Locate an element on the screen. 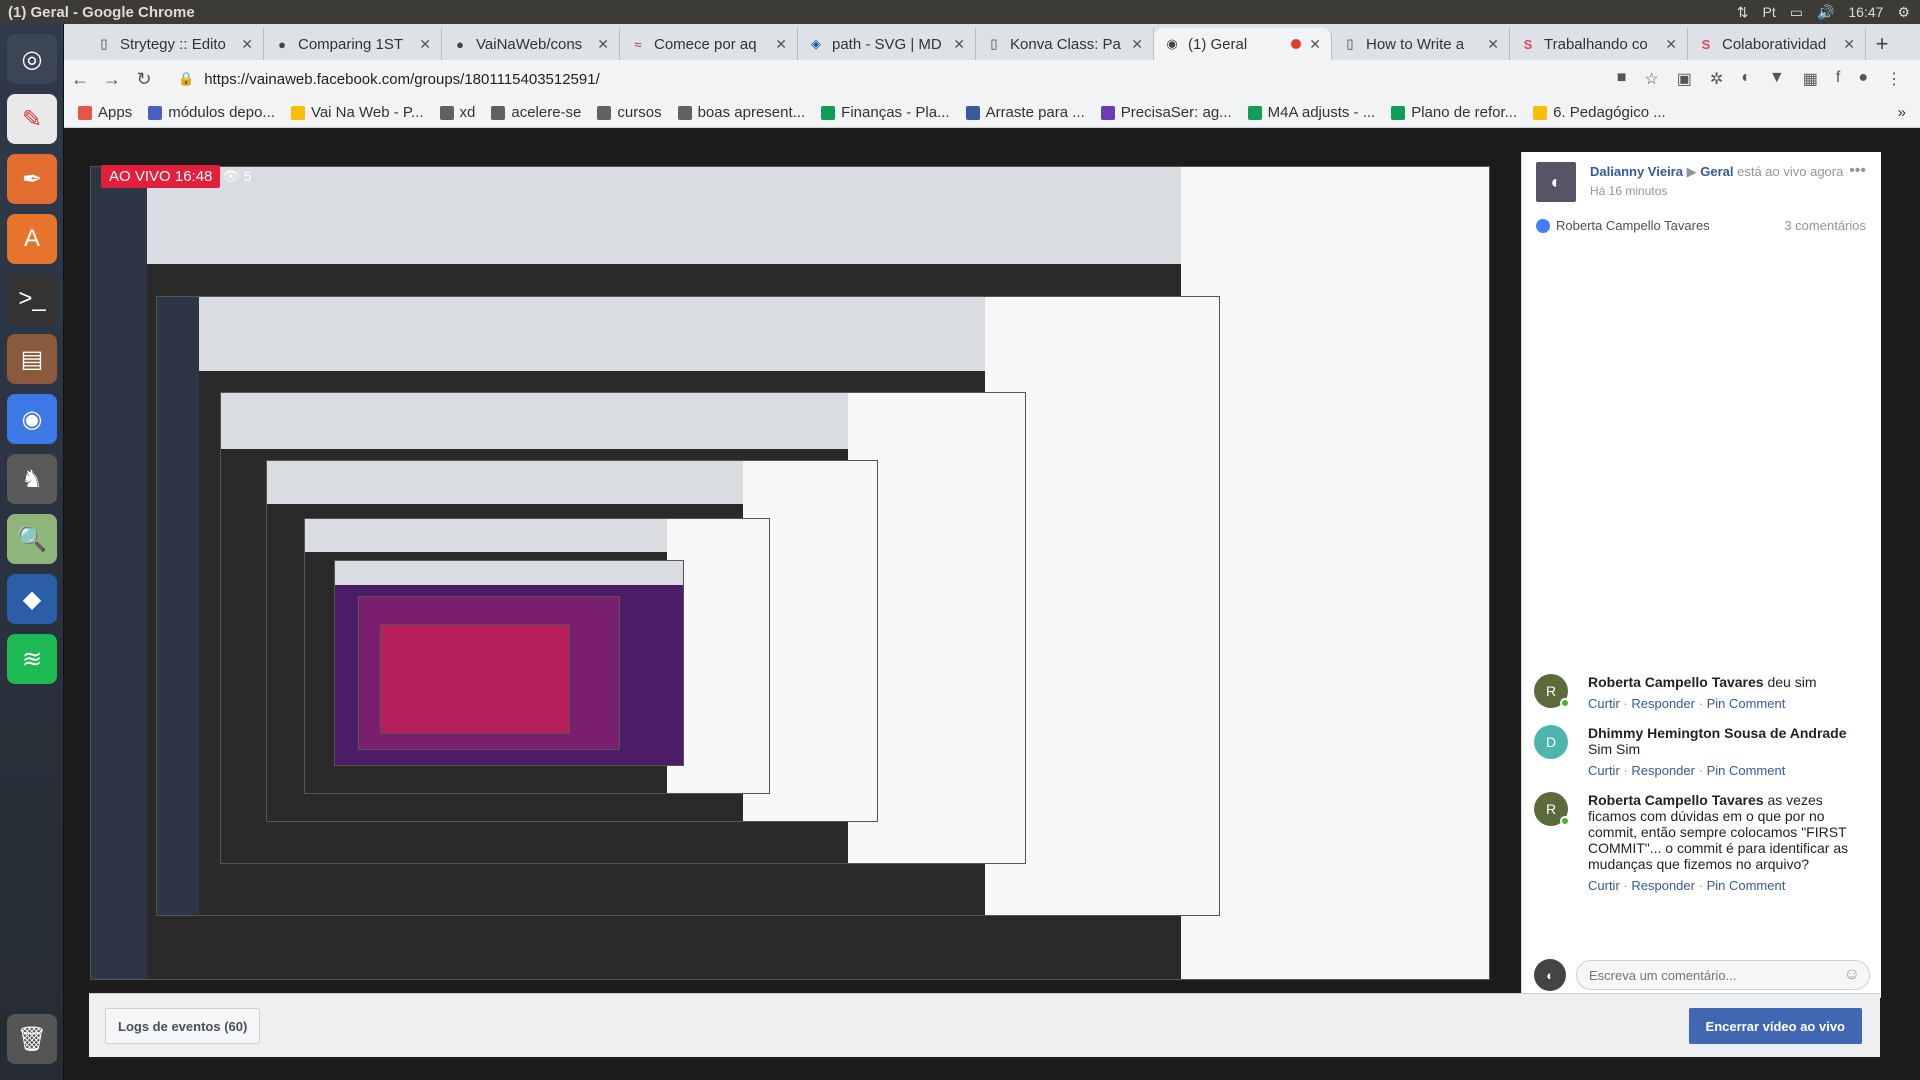 This screenshot has height=1080, width=1920. reload-icon: ↻ is located at coordinates (144, 79).